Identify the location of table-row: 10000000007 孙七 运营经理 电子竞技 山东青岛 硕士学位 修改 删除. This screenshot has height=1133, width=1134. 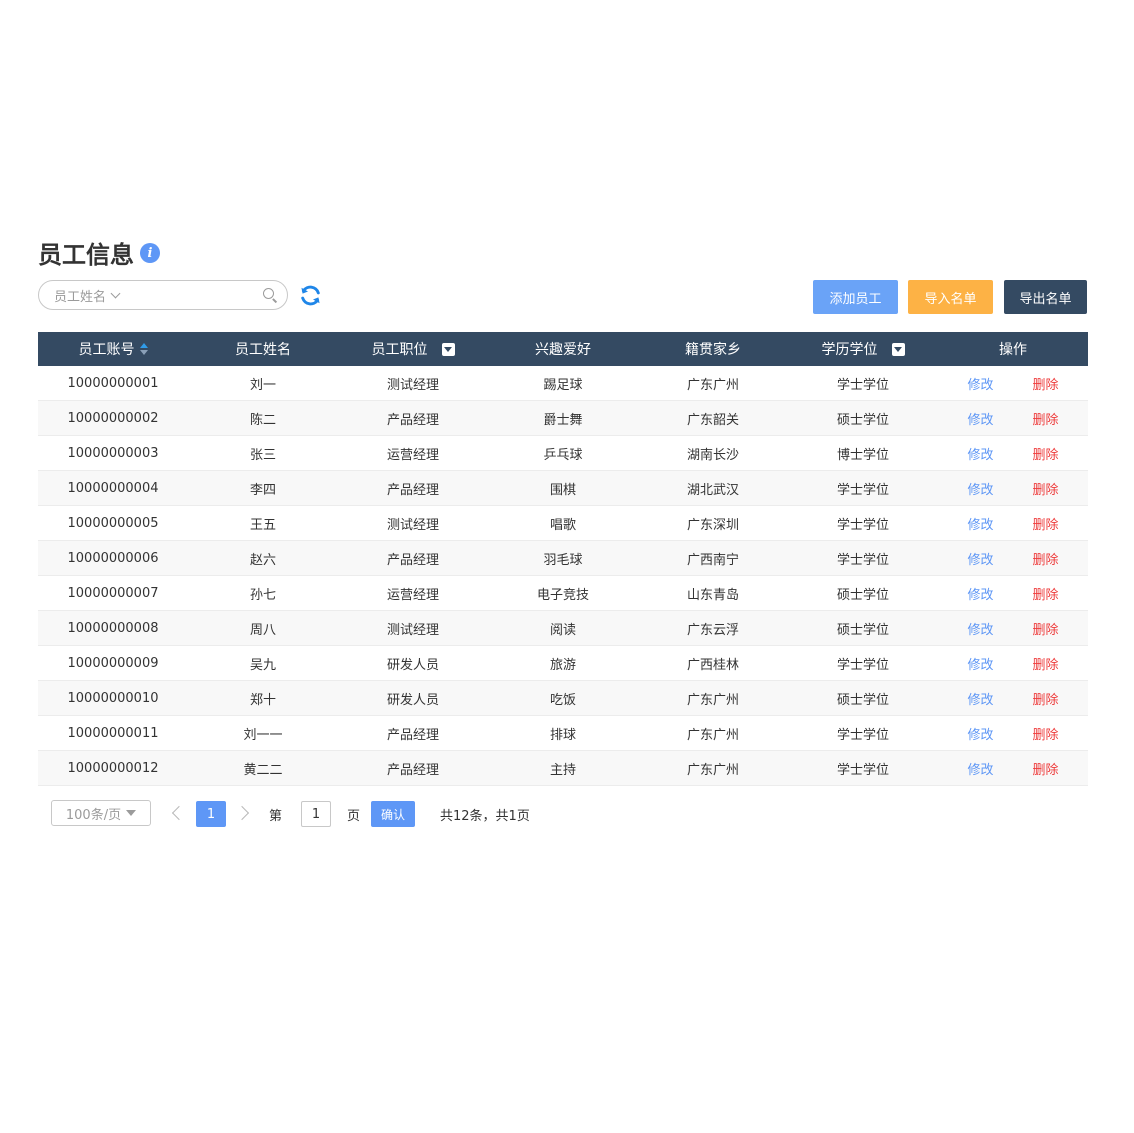
(563, 593).